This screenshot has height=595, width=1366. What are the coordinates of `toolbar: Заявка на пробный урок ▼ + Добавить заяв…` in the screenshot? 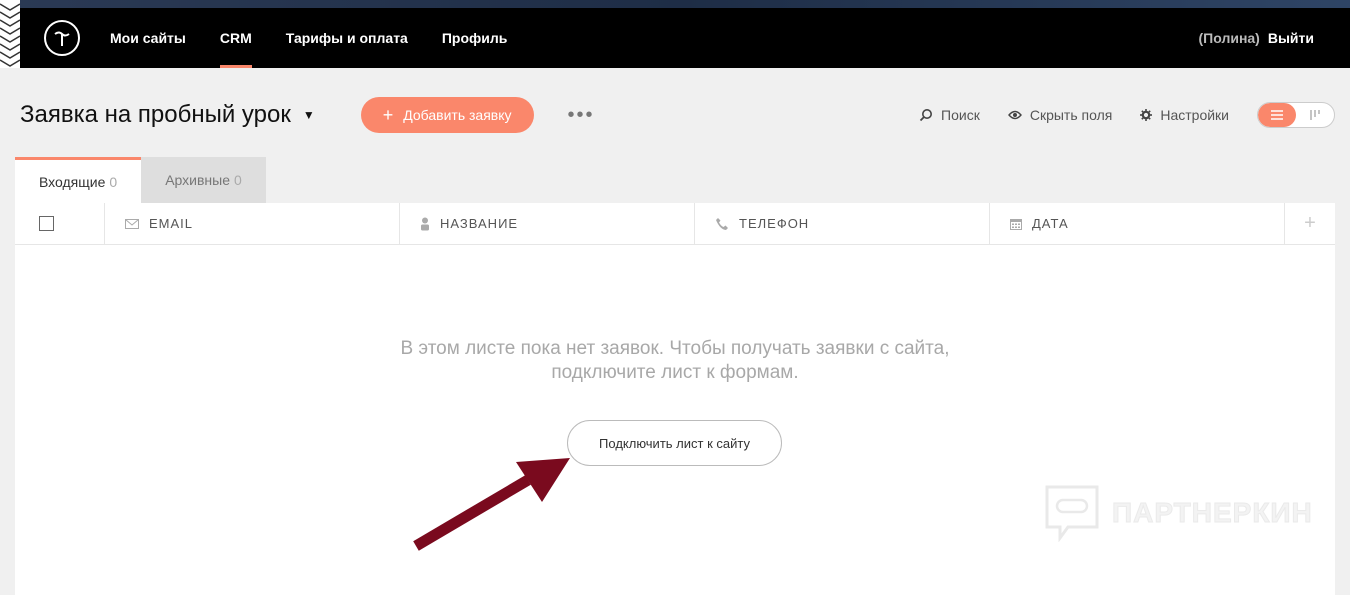 It's located at (677, 115).